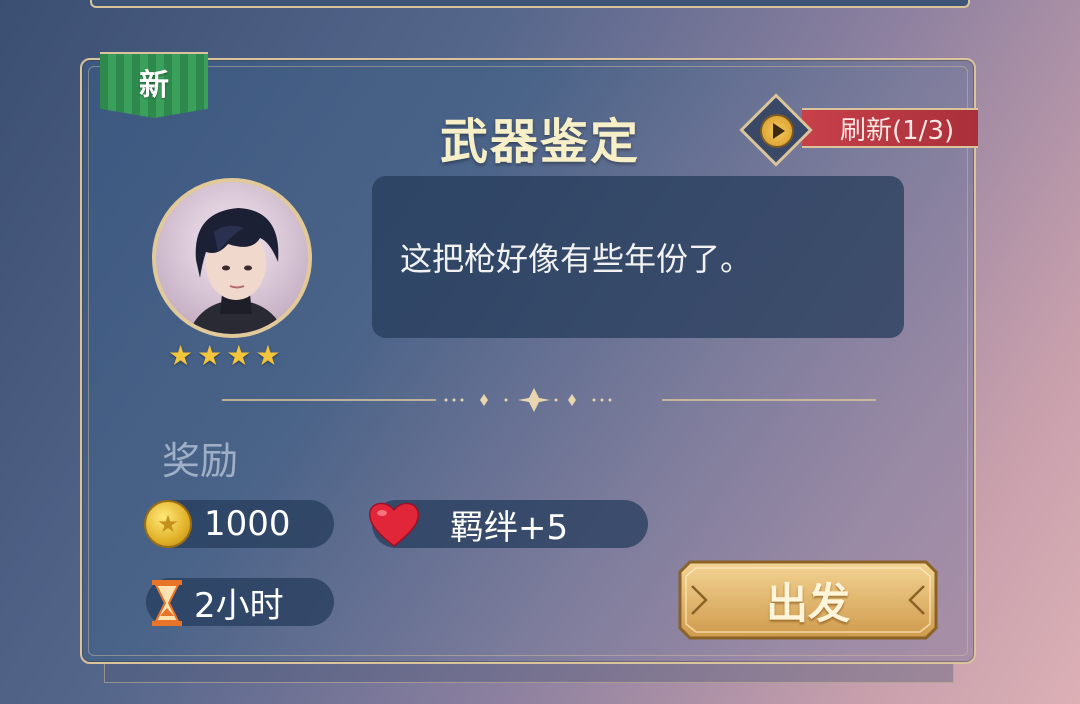 This screenshot has height=704, width=1080. What do you see at coordinates (394, 524) in the screenshot?
I see `heart-icon` at bounding box center [394, 524].